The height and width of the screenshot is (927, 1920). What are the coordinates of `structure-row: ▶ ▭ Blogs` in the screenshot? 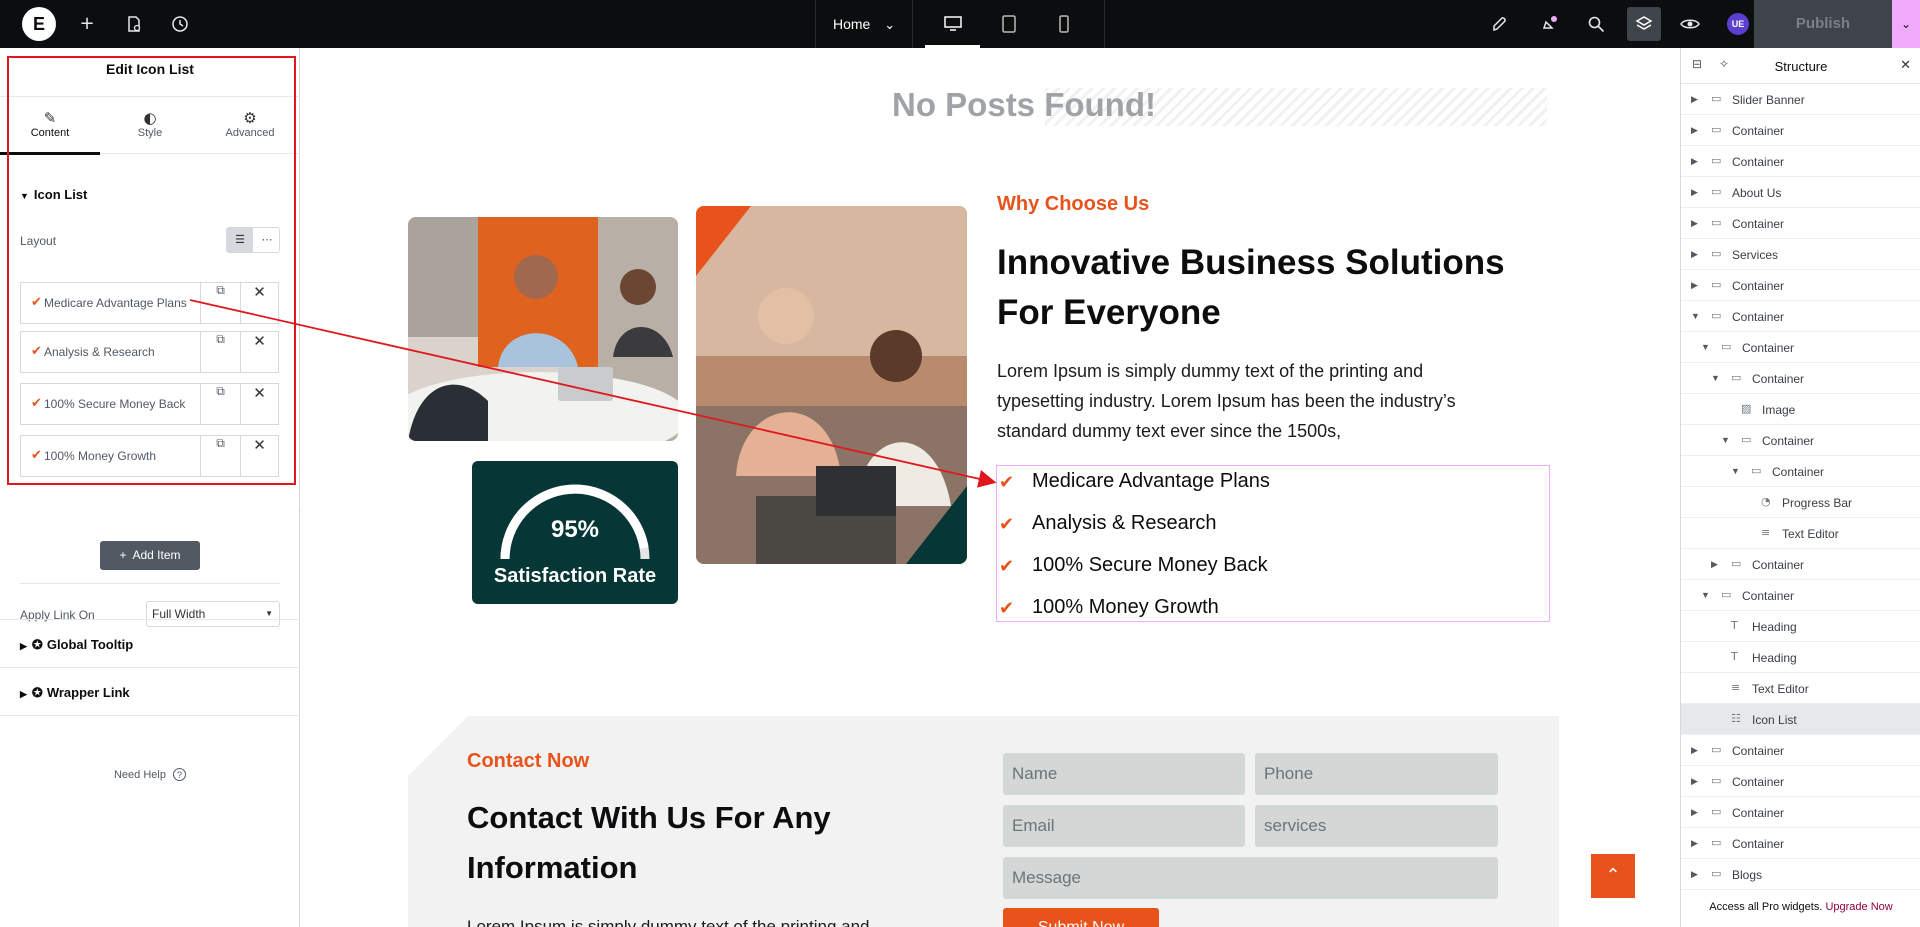 It's located at (1800, 874).